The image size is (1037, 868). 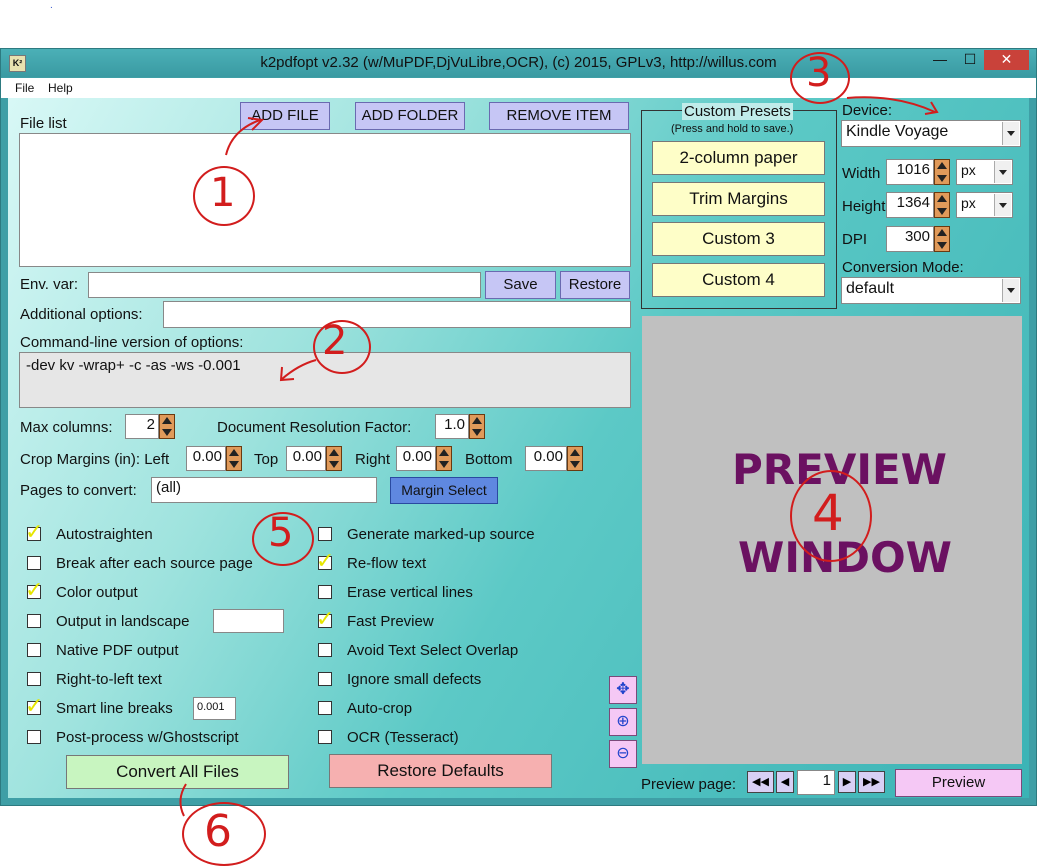 What do you see at coordinates (416, 458) in the screenshot?
I see `crop-right-input: 0.00` at bounding box center [416, 458].